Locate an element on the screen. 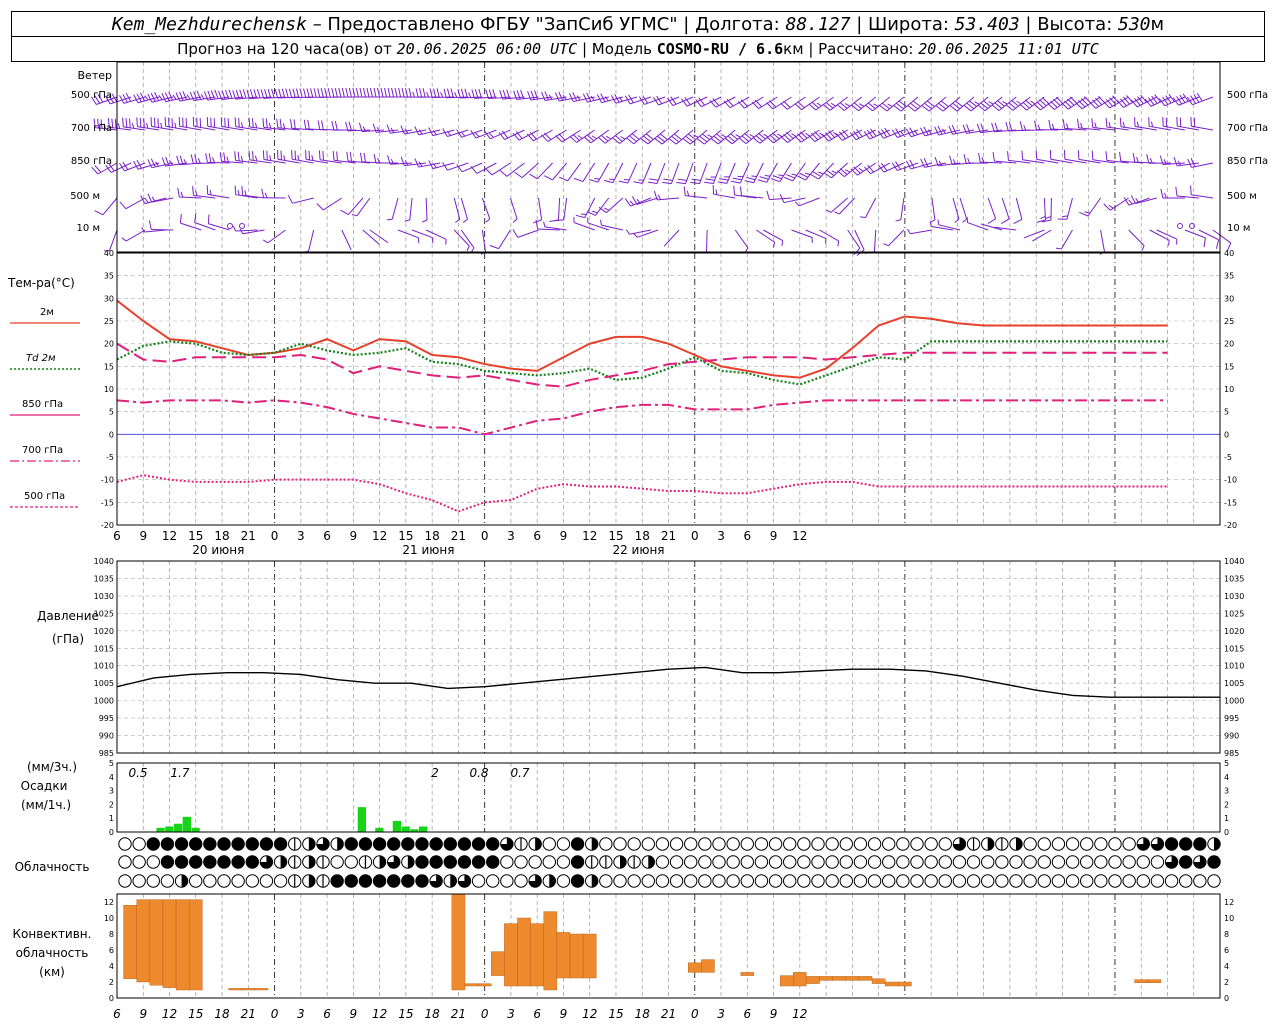 This screenshot has height=1024, width=1280. conv-unit: (км) is located at coordinates (52, 972).